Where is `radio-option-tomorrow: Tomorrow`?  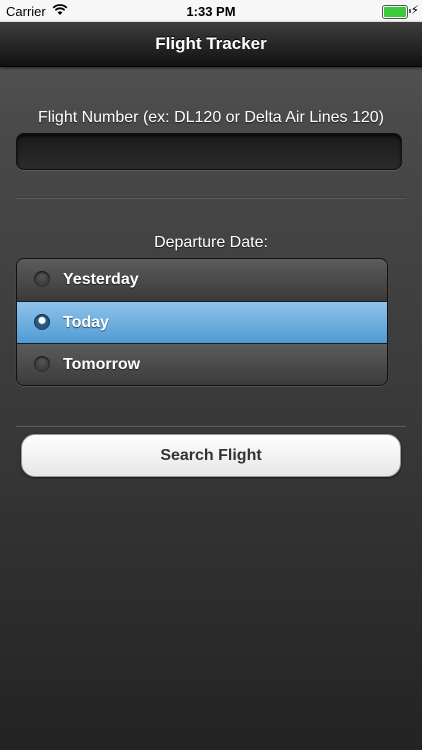 radio-option-tomorrow: Tomorrow is located at coordinates (202, 364).